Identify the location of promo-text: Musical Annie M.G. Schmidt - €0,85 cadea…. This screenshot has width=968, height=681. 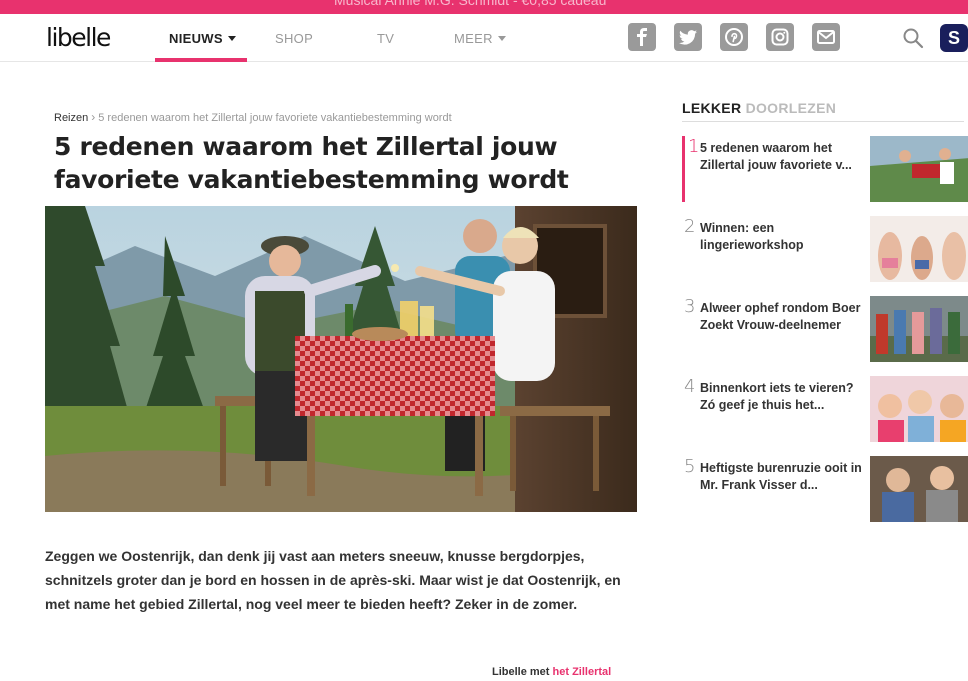
(470, 4).